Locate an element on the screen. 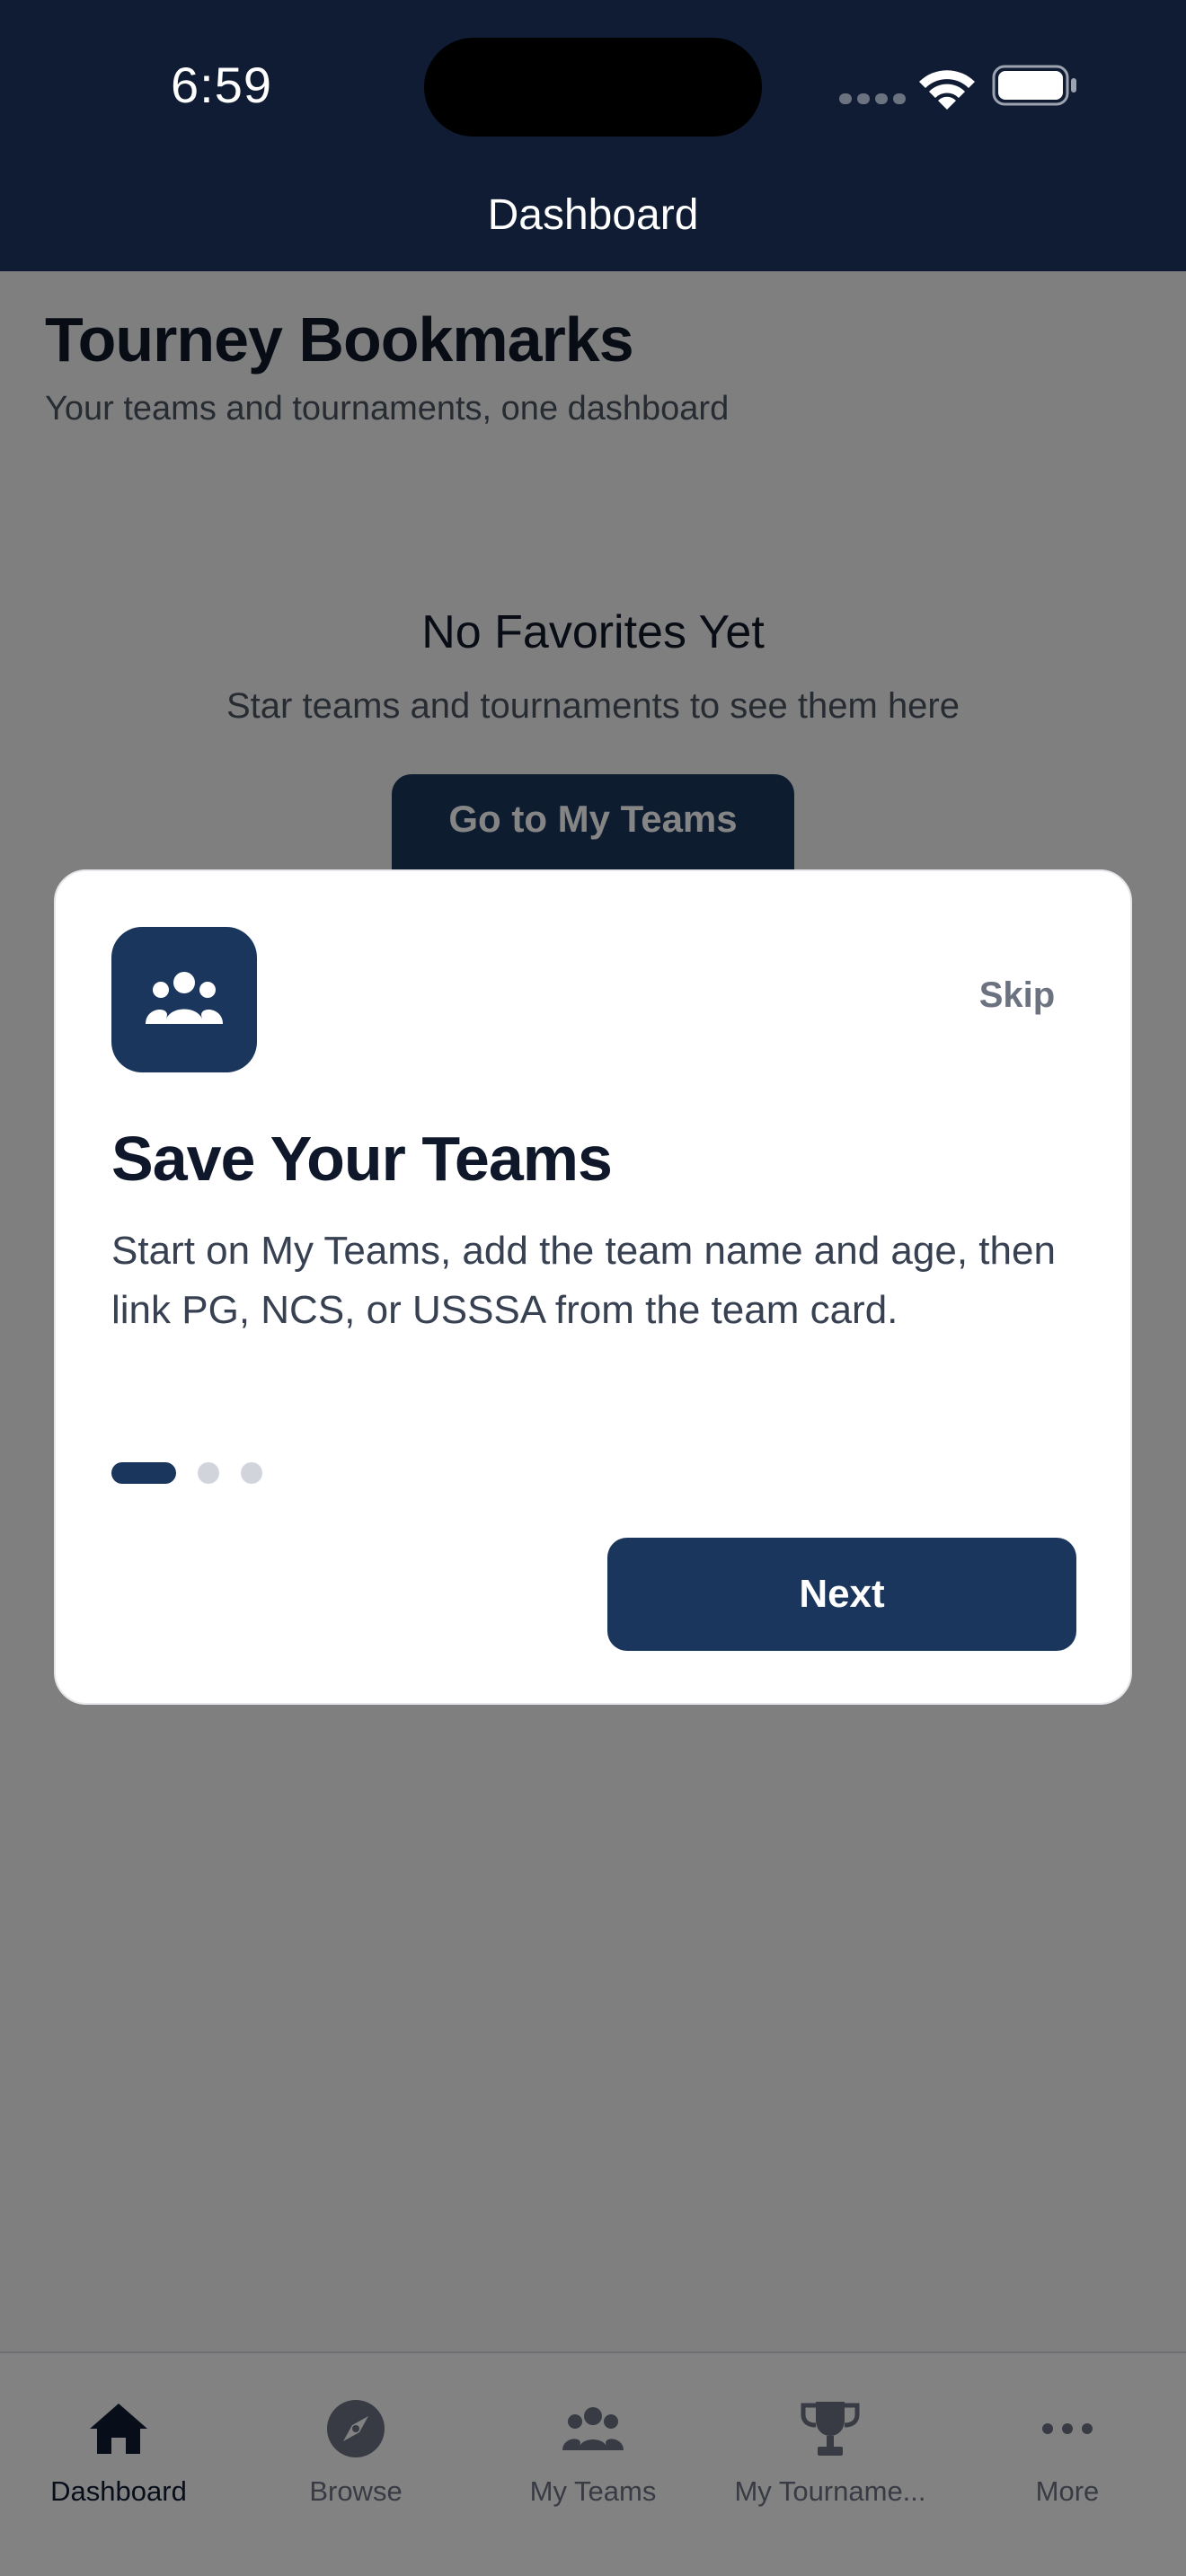  onboarding-title: Save Your Teams is located at coordinates (362, 1159).